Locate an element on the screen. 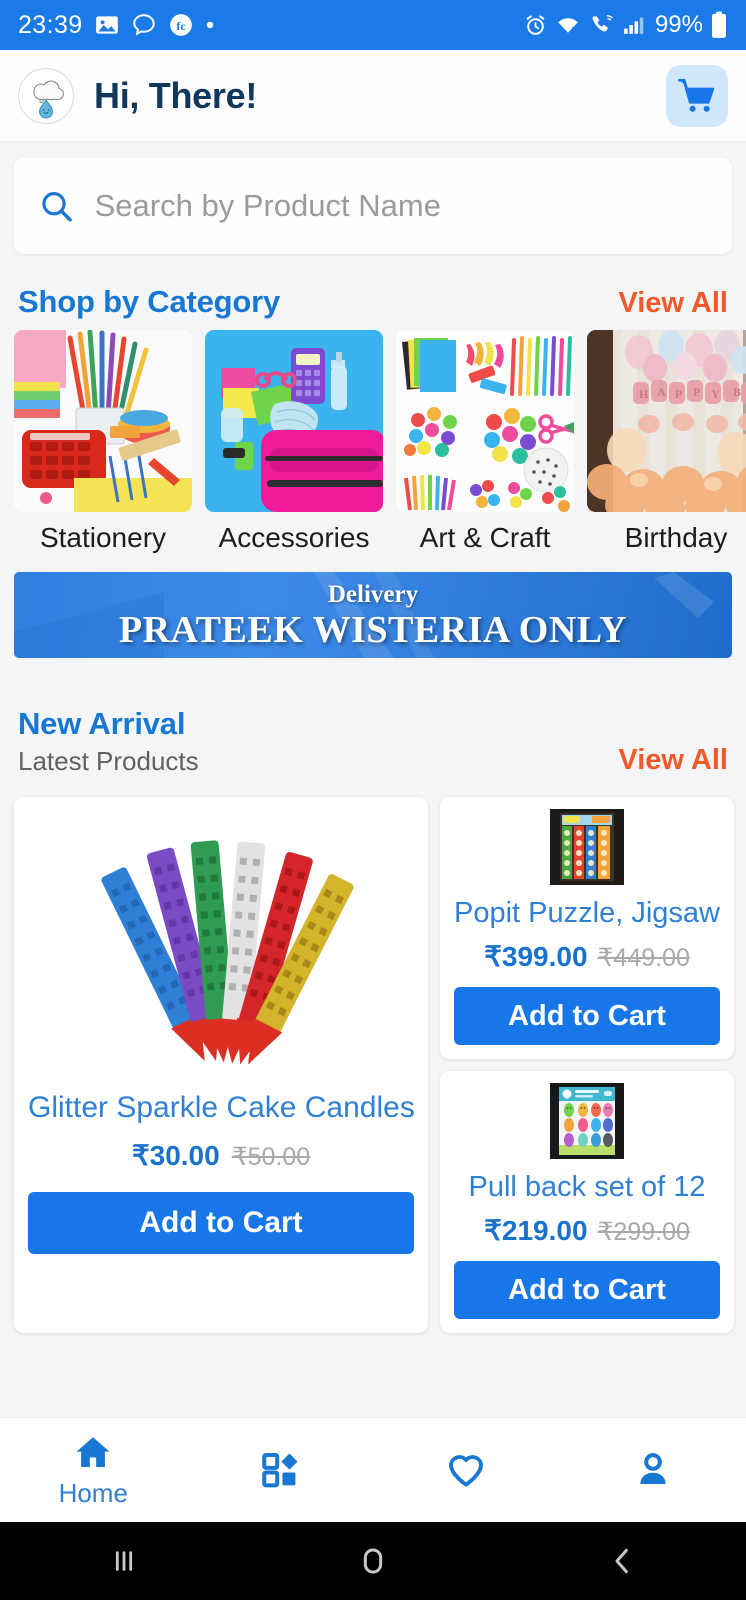 The image size is (746, 1600). product-old-price: ₹50.00 is located at coordinates (271, 1157).